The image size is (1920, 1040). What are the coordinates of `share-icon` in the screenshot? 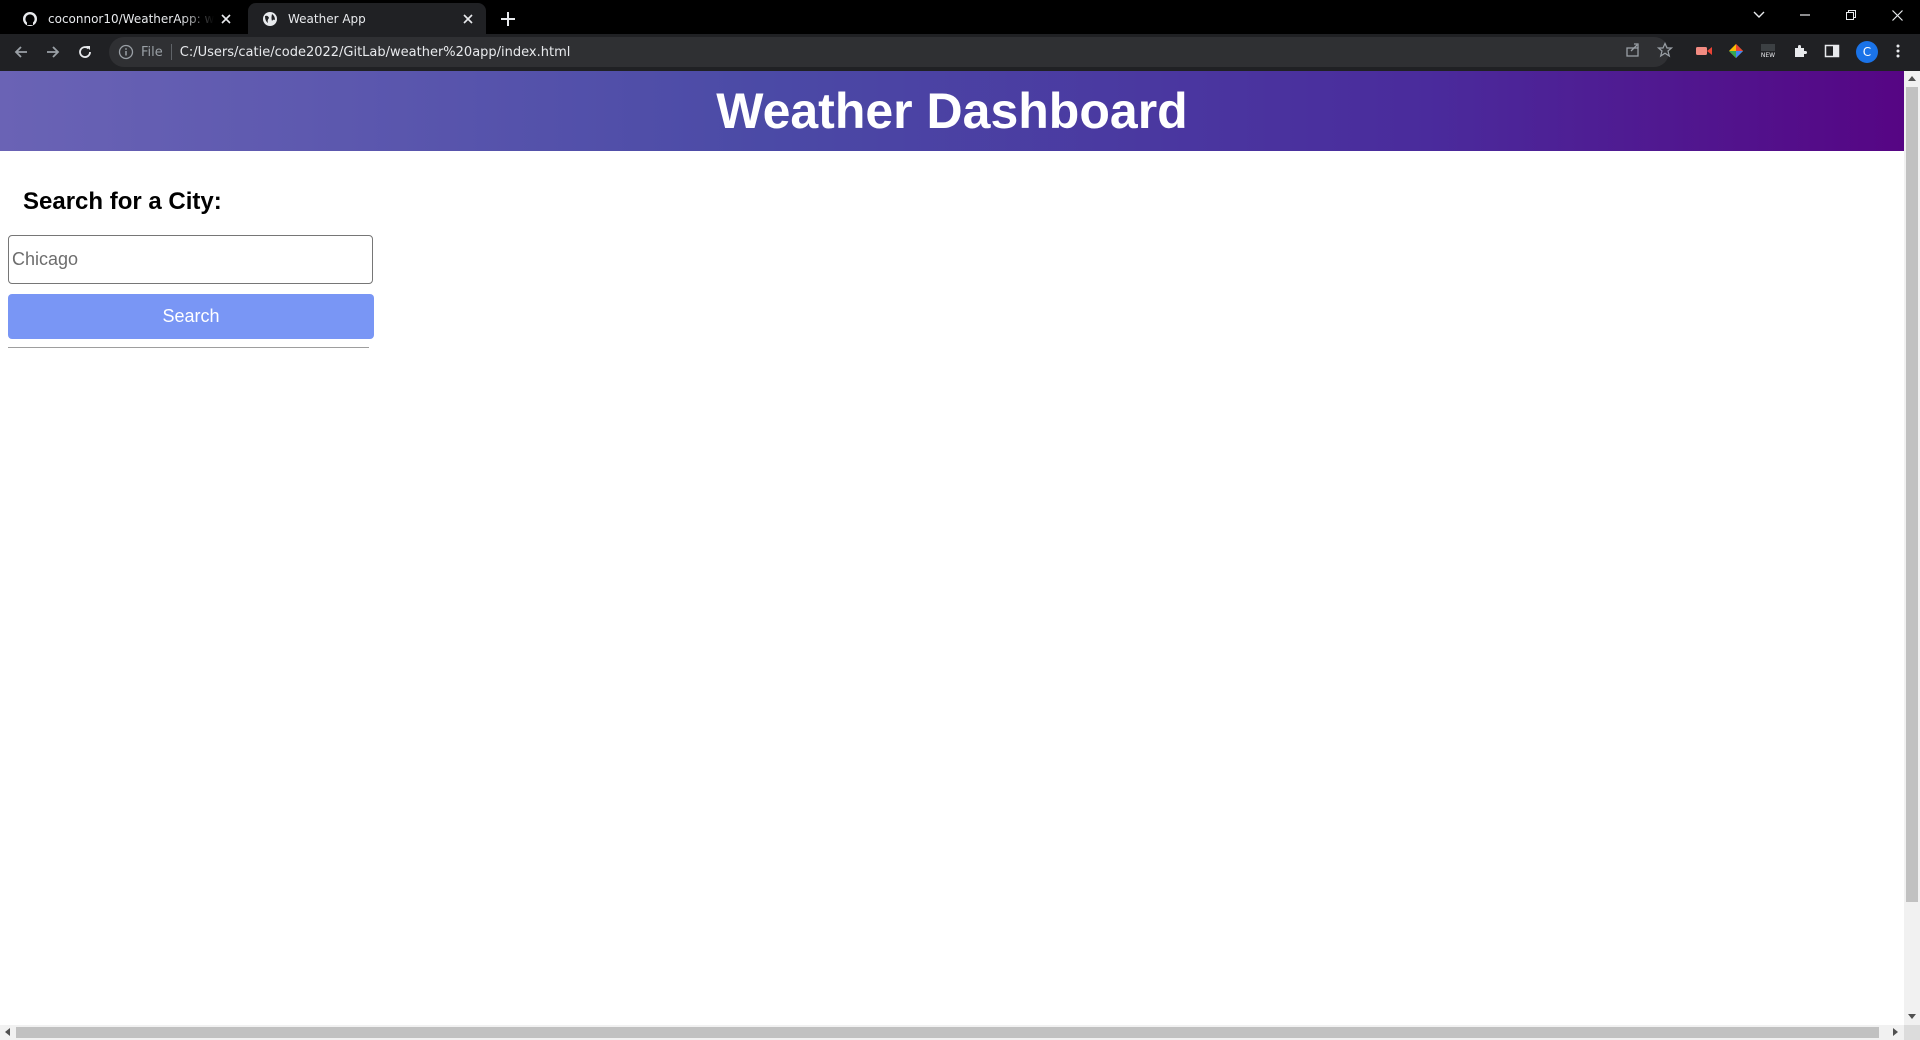 It's located at (1633, 50).